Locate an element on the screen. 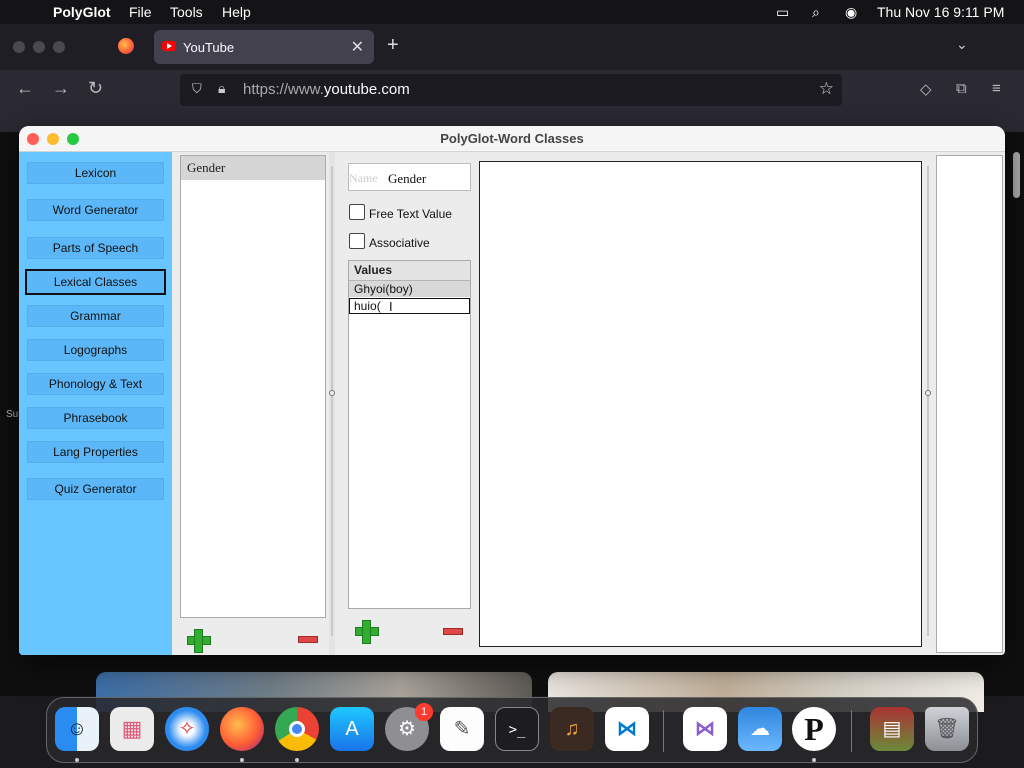  sidebar-item-phonology-text: Phonology & Text is located at coordinates (95, 384).